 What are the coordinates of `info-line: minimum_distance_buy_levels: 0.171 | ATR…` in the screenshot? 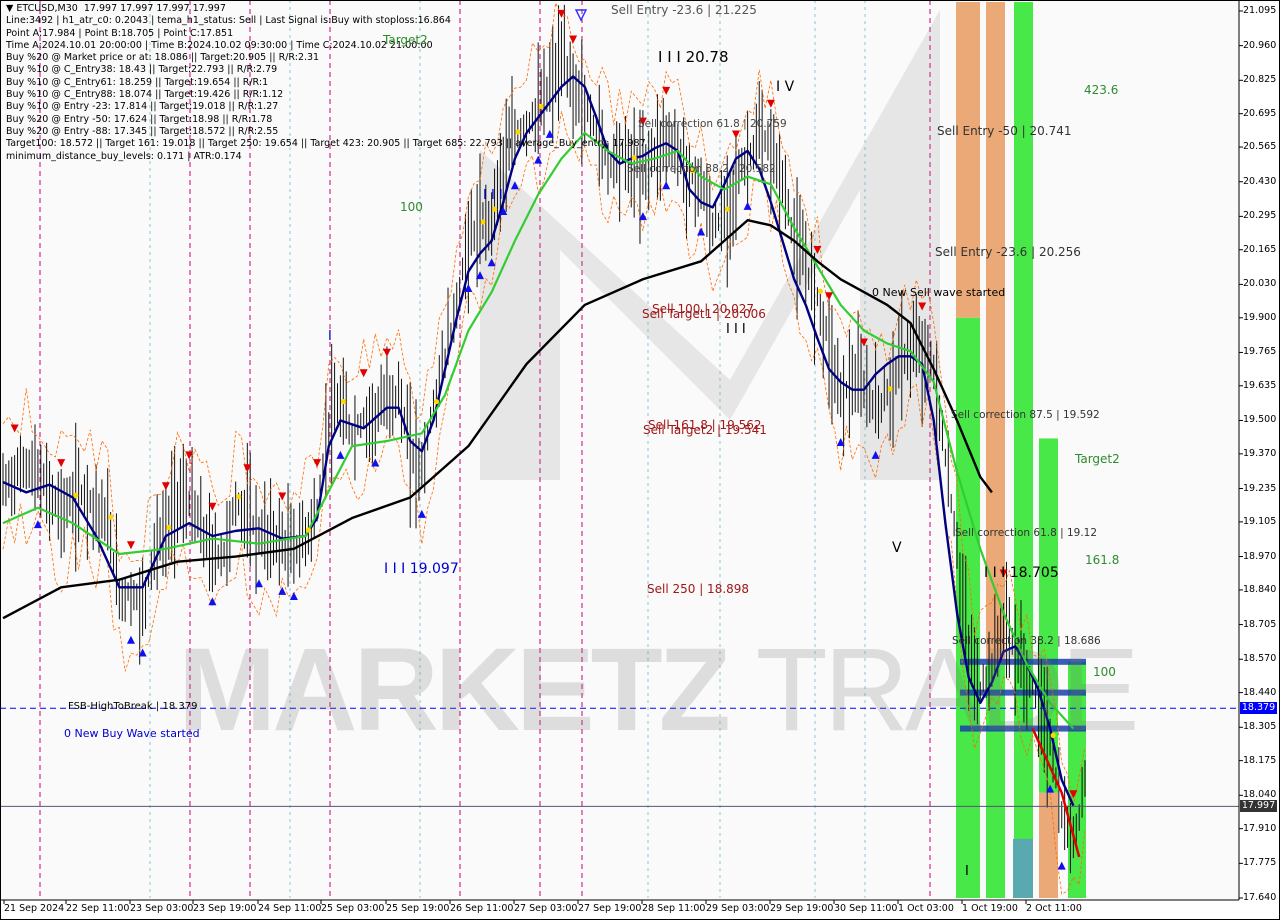 It's located at (124, 156).